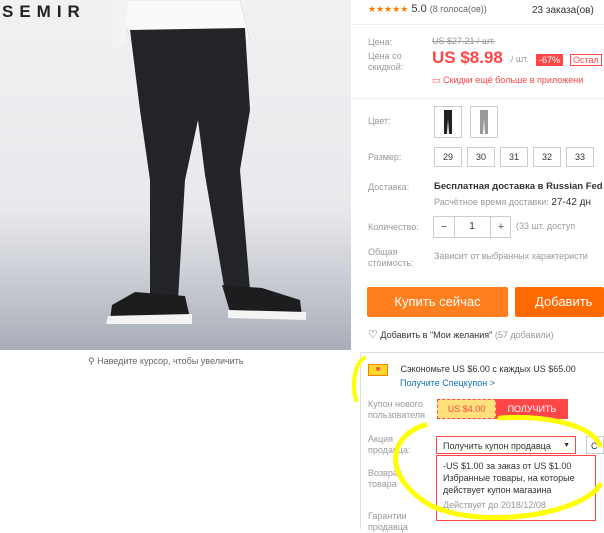  What do you see at coordinates (547, 157) in the screenshot?
I see `size-option: 32` at bounding box center [547, 157].